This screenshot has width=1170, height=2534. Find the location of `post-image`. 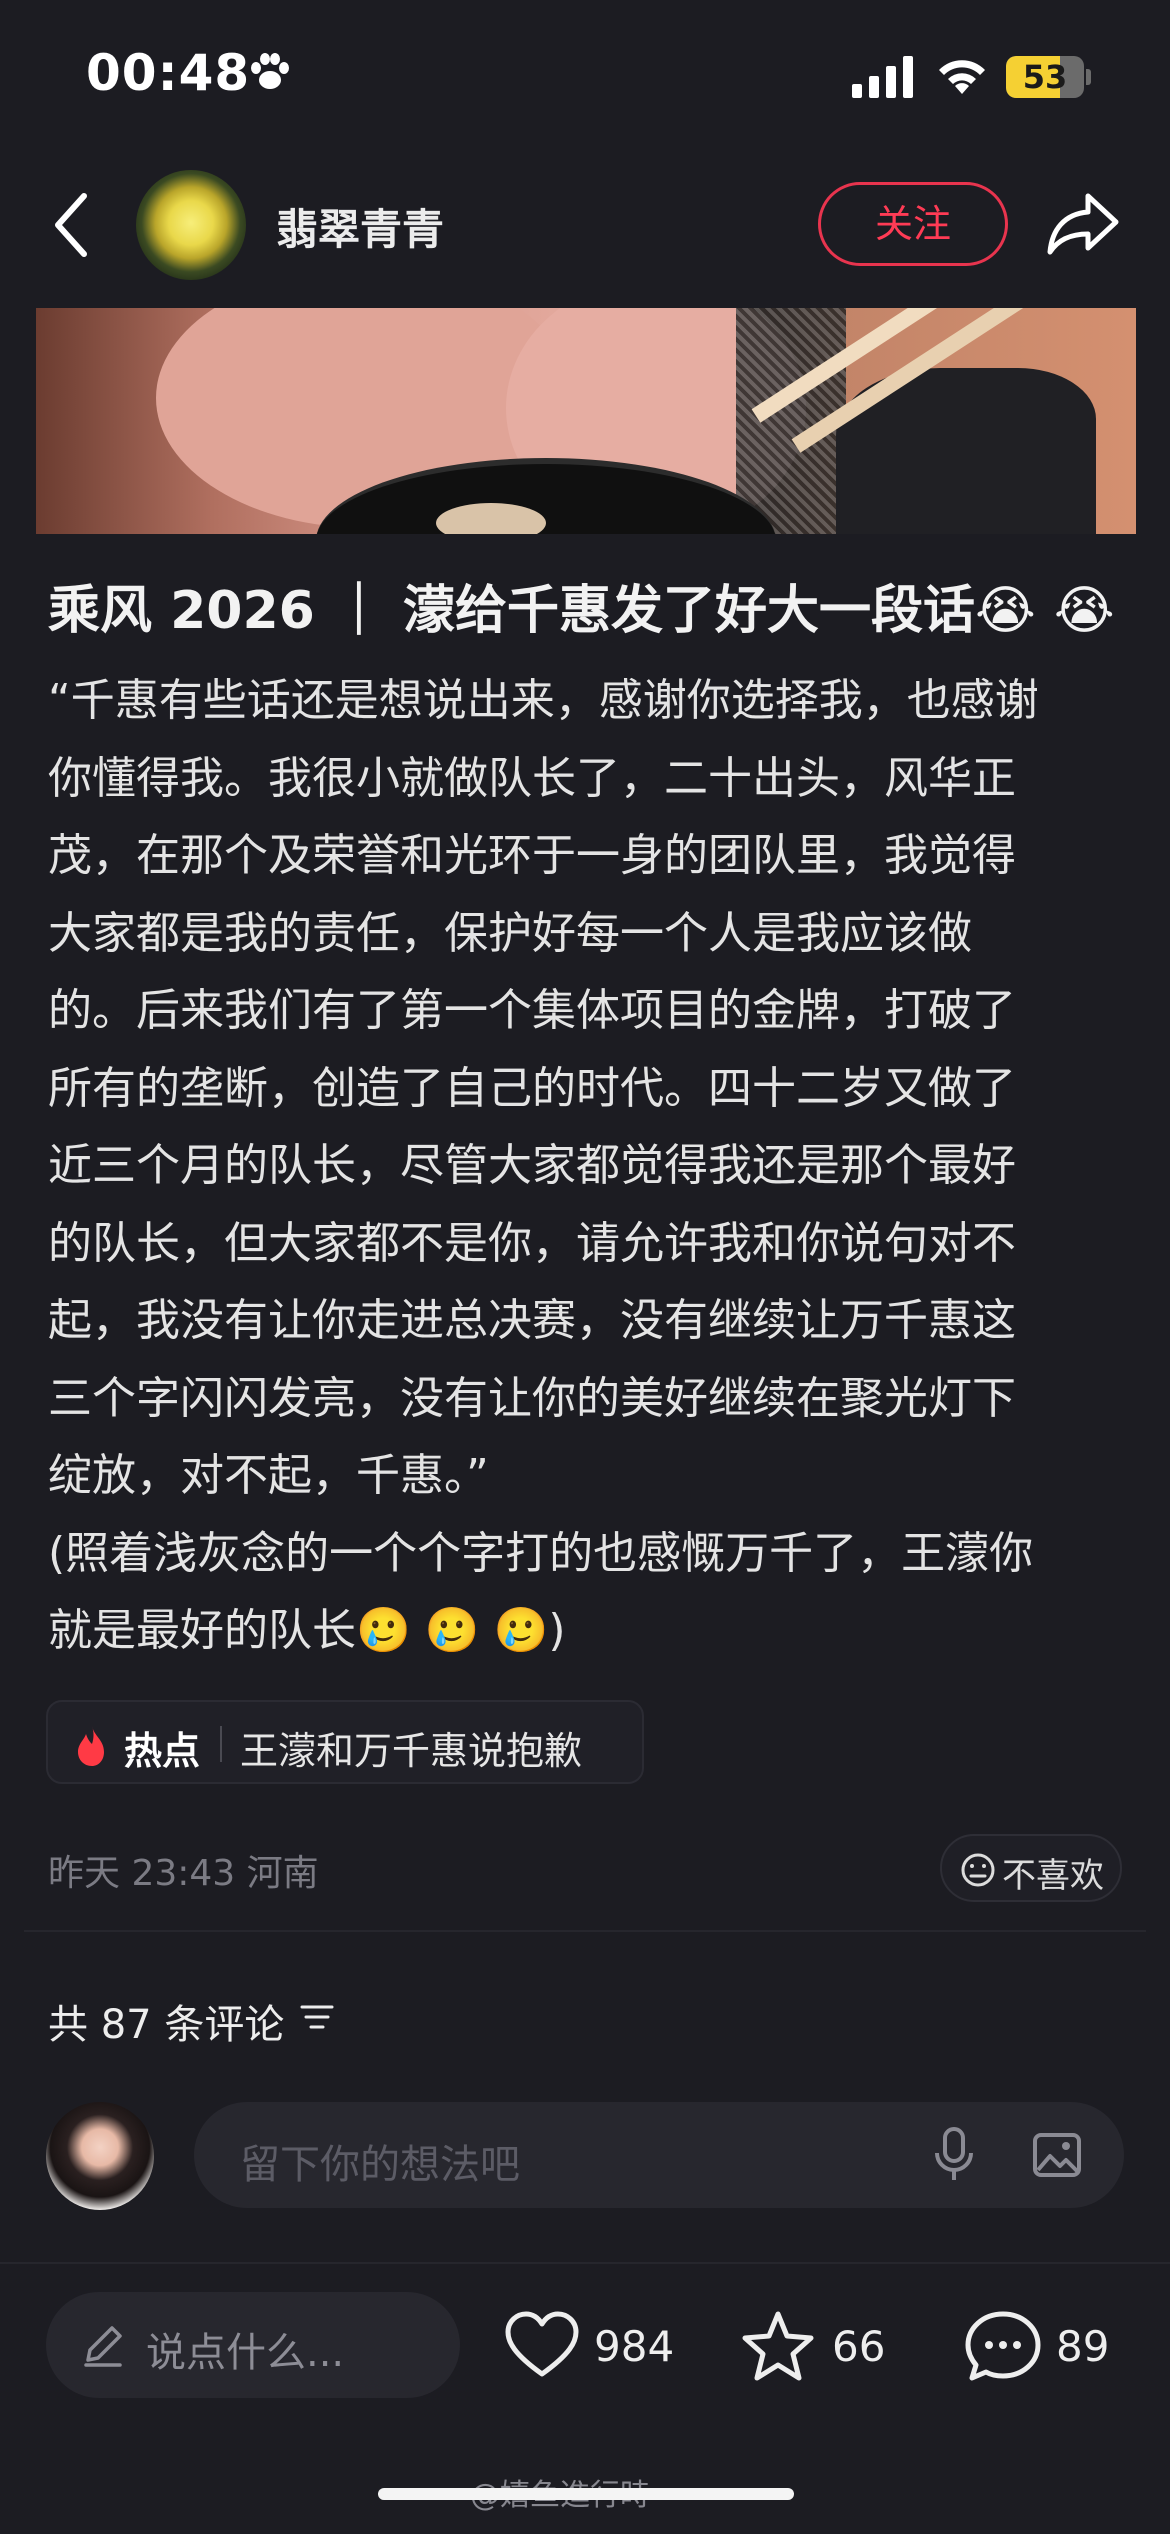

post-image is located at coordinates (586, 421).